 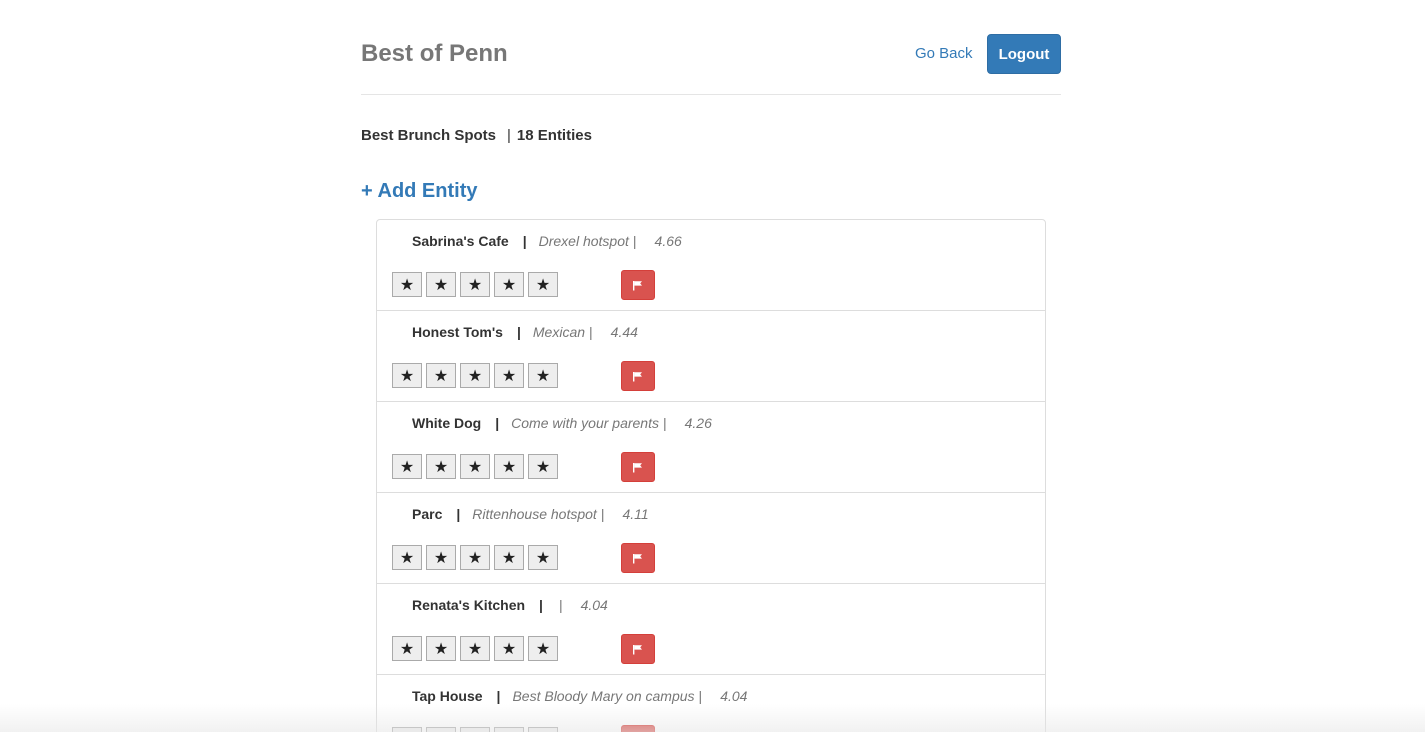 What do you see at coordinates (711, 629) in the screenshot?
I see `list-item: Renata's Kitchen | | 4.04 ★ ★ ★ ★ ★` at bounding box center [711, 629].